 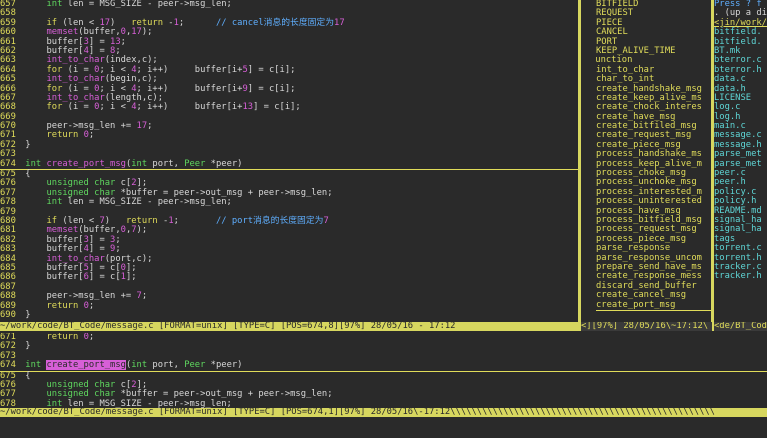 What do you see at coordinates (654, 305) in the screenshot?
I see `taglist-function-item: create_port_msg` at bounding box center [654, 305].